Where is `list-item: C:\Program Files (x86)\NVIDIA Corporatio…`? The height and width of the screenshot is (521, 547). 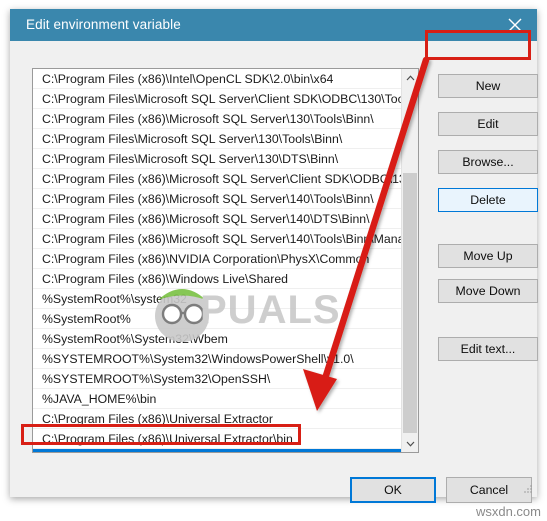
list-item: C:\Program Files (x86)\NVIDIA Corporatio… is located at coordinates (217, 259).